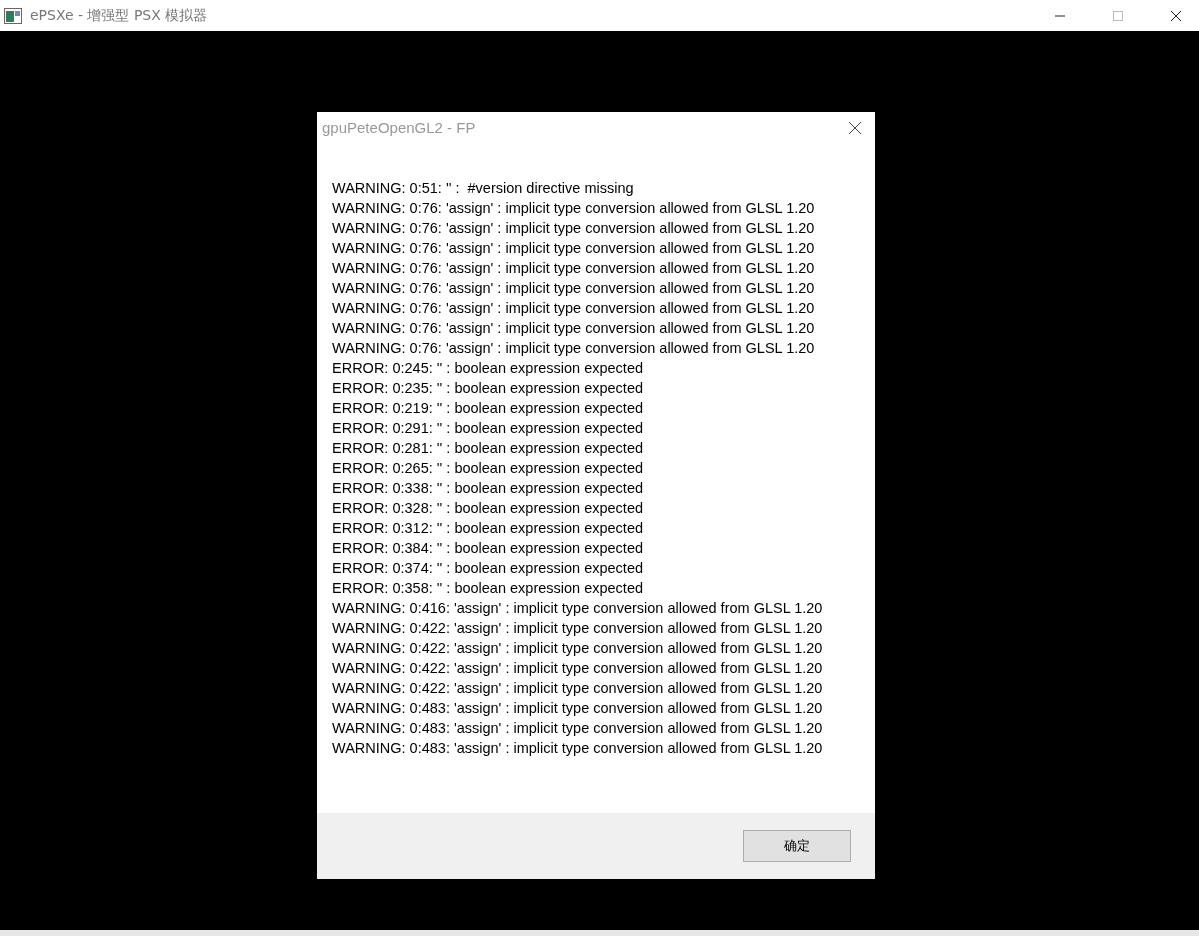  What do you see at coordinates (488, 528) in the screenshot?
I see `log-line: ERROR: 0:312: '' : boolean expression expected` at bounding box center [488, 528].